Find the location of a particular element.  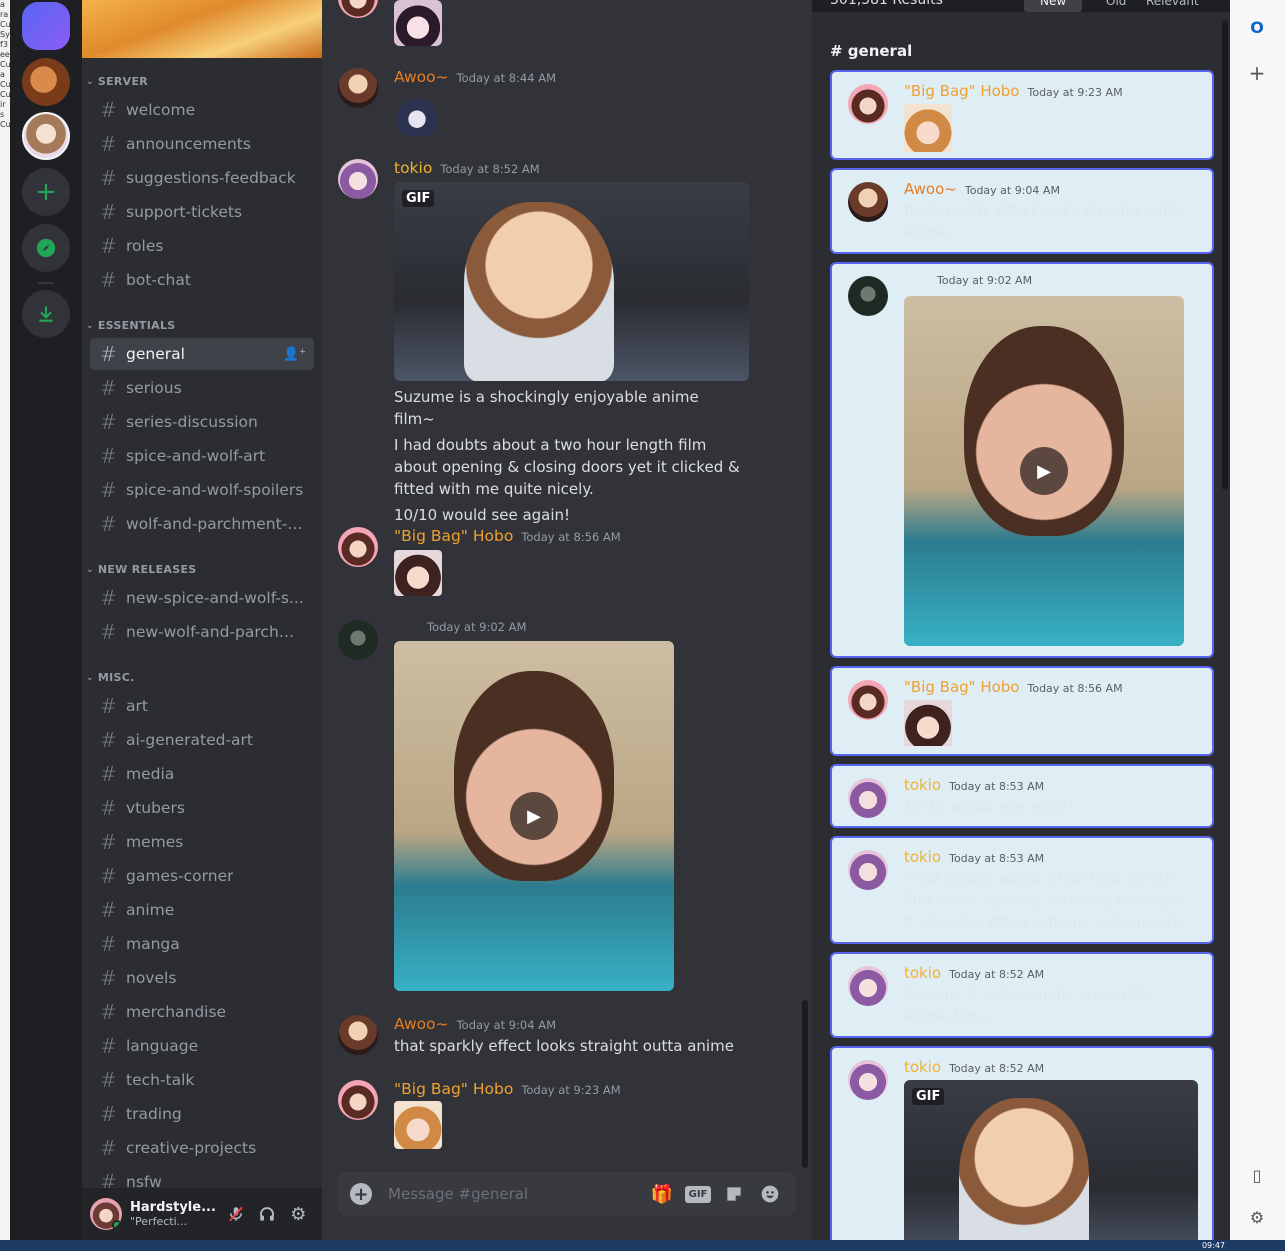

outlook-icon: O is located at coordinates (1257, 27).